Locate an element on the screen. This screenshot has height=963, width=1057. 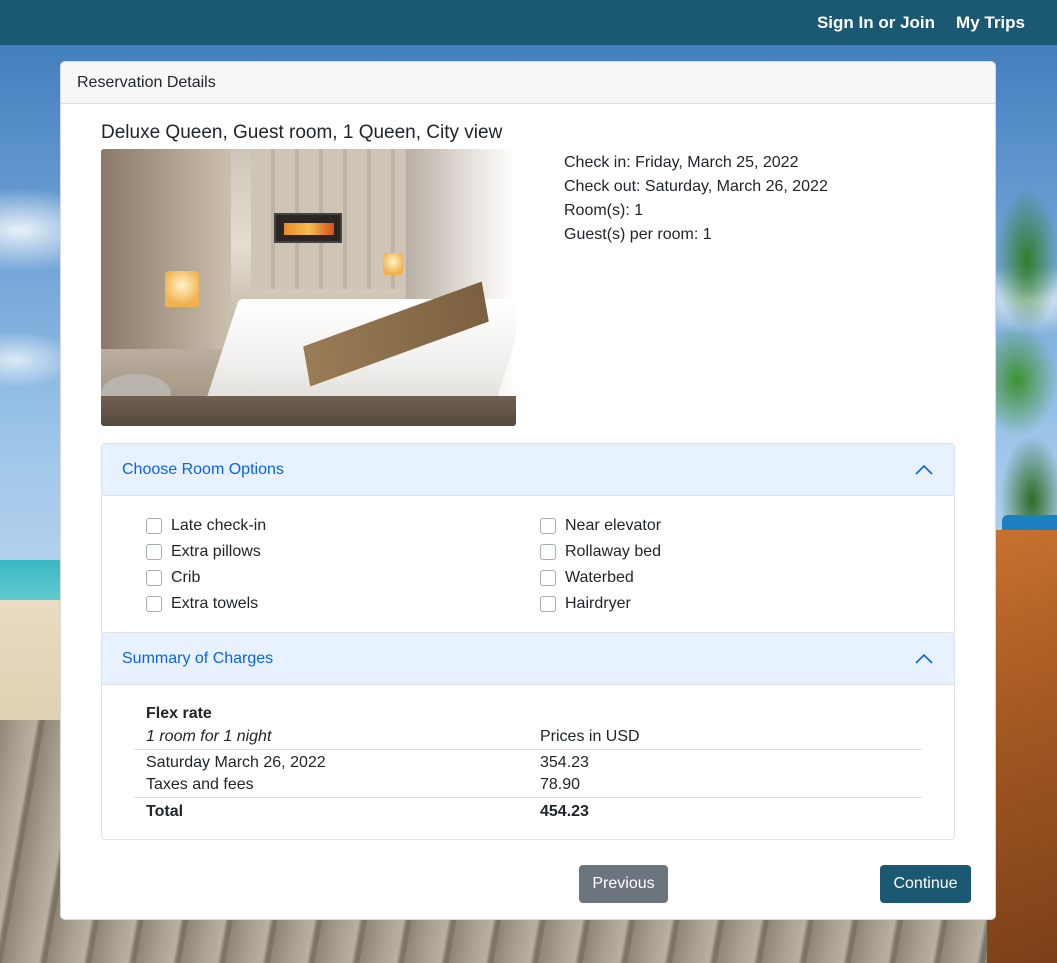
charge-label: Taxes and fees is located at coordinates (331, 785).